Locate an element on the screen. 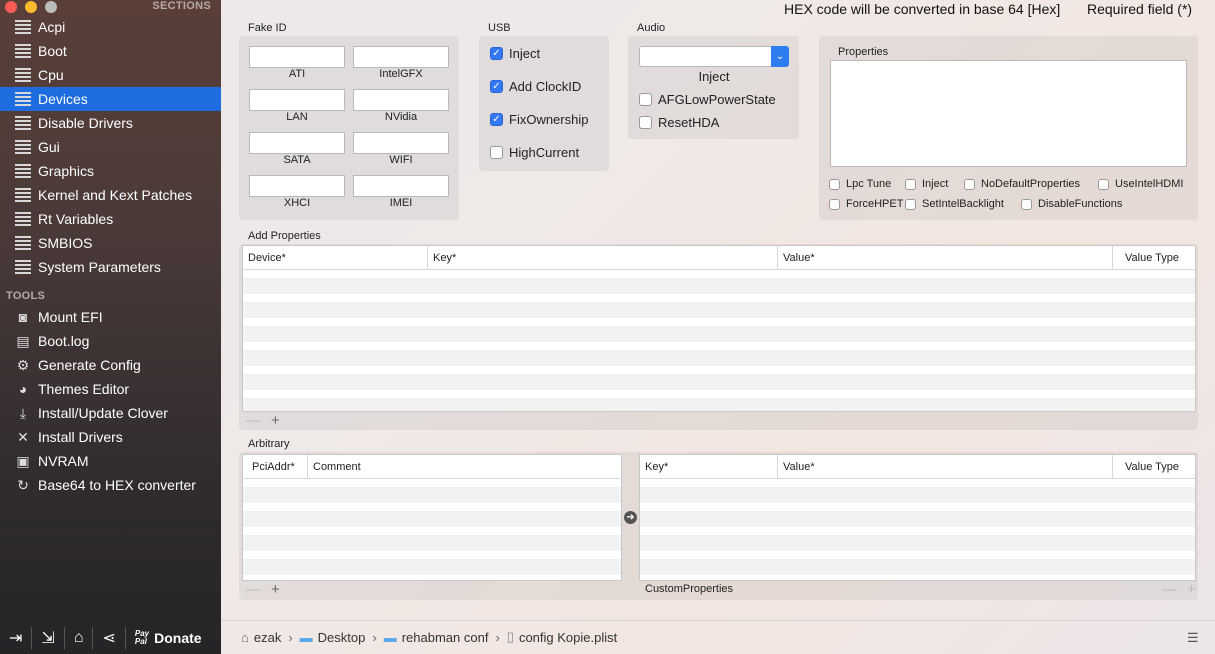  sidebar-item-gui: Gui is located at coordinates (110, 147).